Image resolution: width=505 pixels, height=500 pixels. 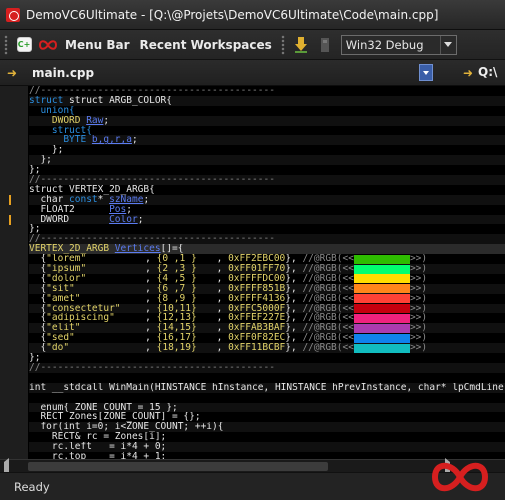 What do you see at coordinates (252, 73) in the screenshot?
I see `file-tab-bar: ➜ main.cpp ➜ Q:\` at bounding box center [252, 73].